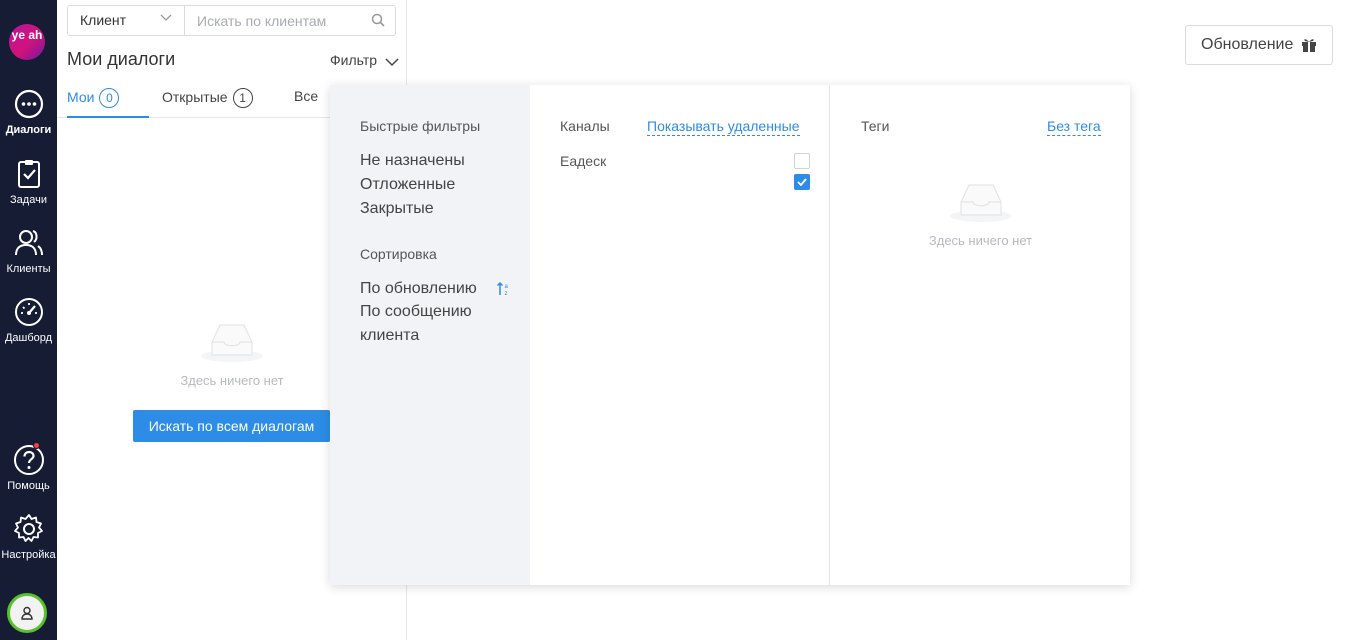 This screenshot has height=640, width=1353. What do you see at coordinates (28, 486) in the screenshot?
I see `nav-help-label: Помощь` at bounding box center [28, 486].